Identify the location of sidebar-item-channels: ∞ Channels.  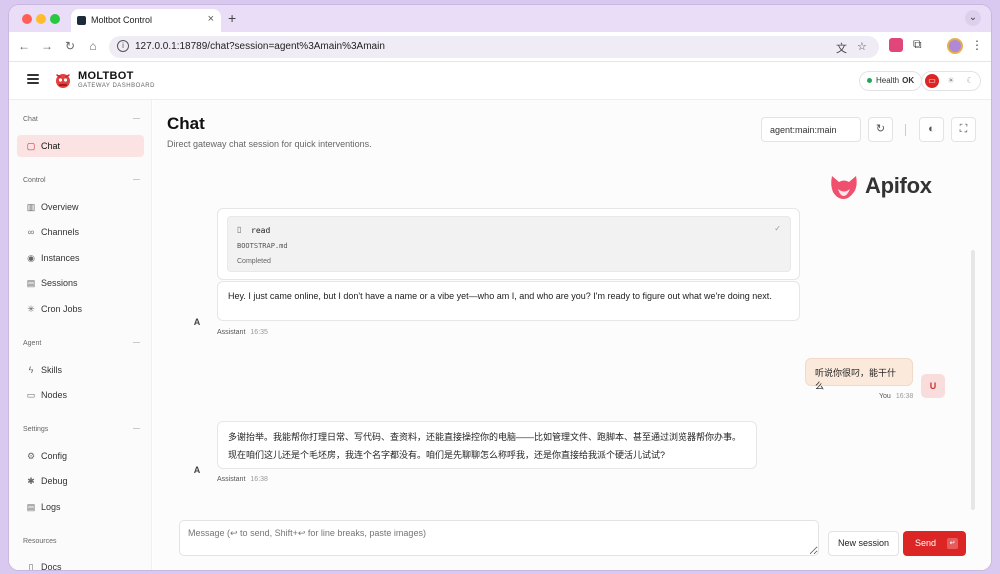
(80, 232).